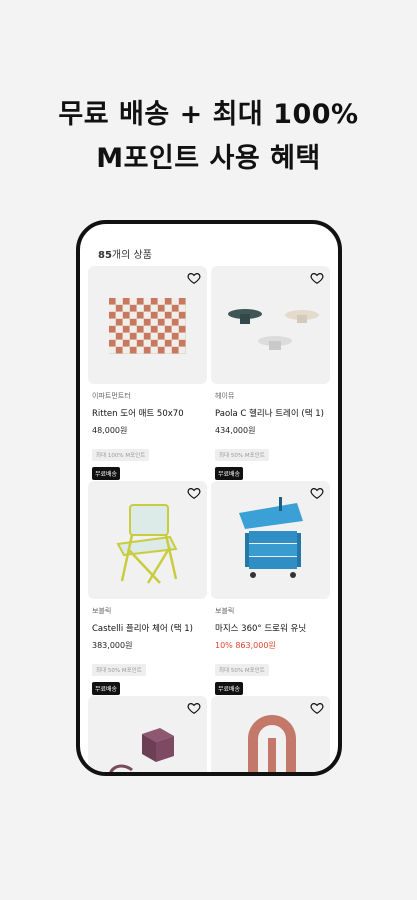  What do you see at coordinates (255, 645) in the screenshot?
I see `sale-price: 863,000원` at bounding box center [255, 645].